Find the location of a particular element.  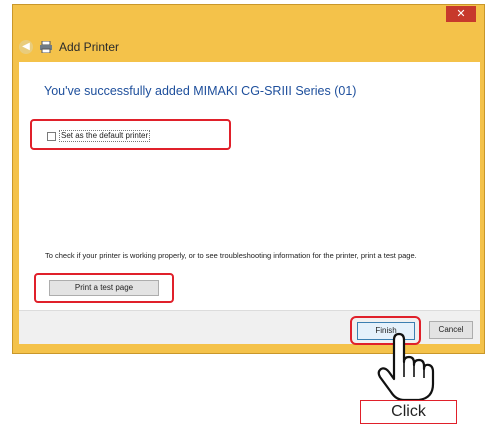

print-test-highlight: Print a test page is located at coordinates (104, 288).